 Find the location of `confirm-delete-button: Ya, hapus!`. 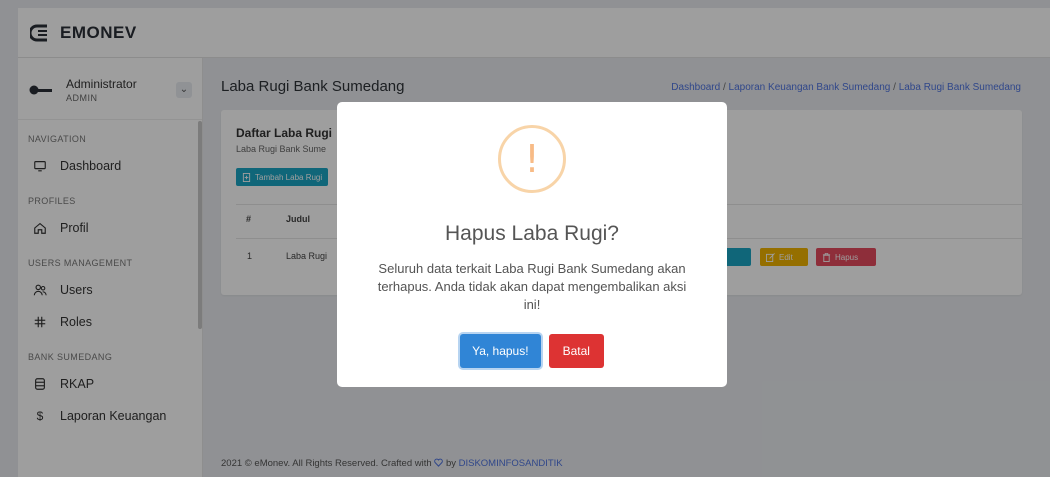

confirm-delete-button: Ya, hapus! is located at coordinates (500, 351).